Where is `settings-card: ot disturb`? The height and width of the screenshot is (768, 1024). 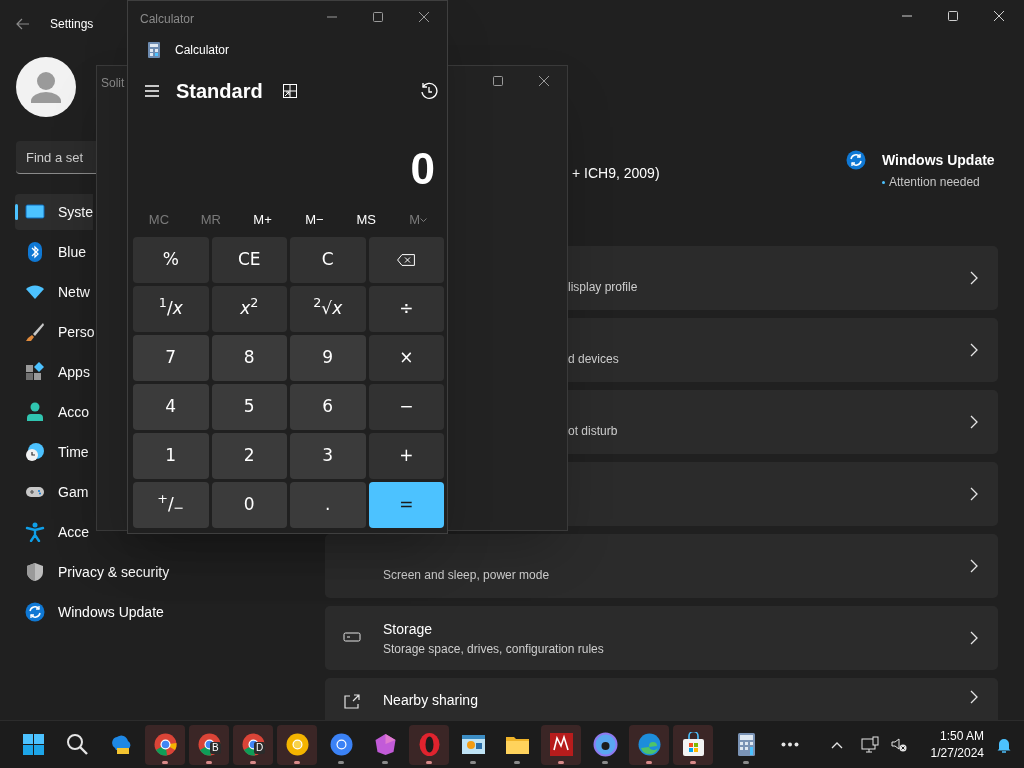 settings-card: ot disturb is located at coordinates (783, 422).